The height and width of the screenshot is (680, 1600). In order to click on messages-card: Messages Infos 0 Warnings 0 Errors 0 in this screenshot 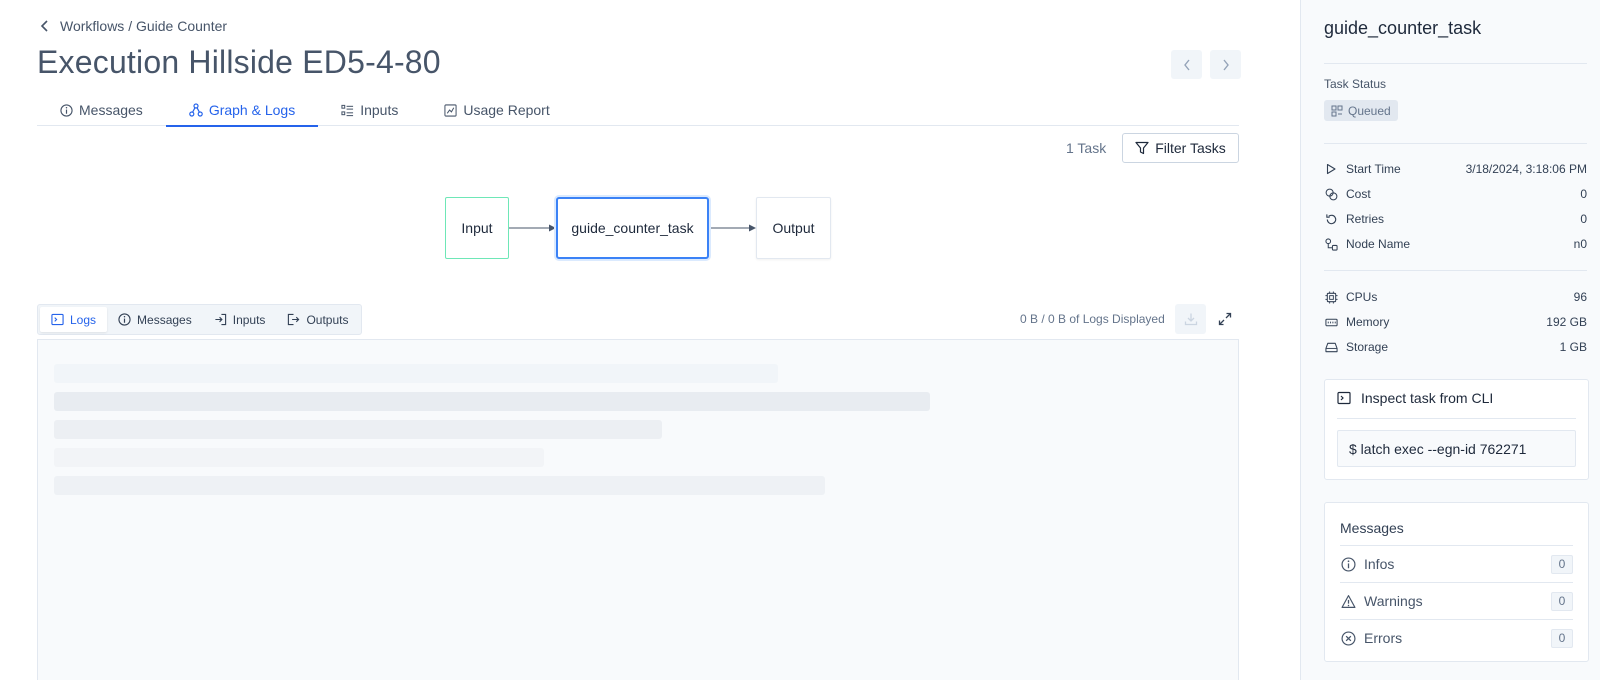, I will do `click(1456, 582)`.